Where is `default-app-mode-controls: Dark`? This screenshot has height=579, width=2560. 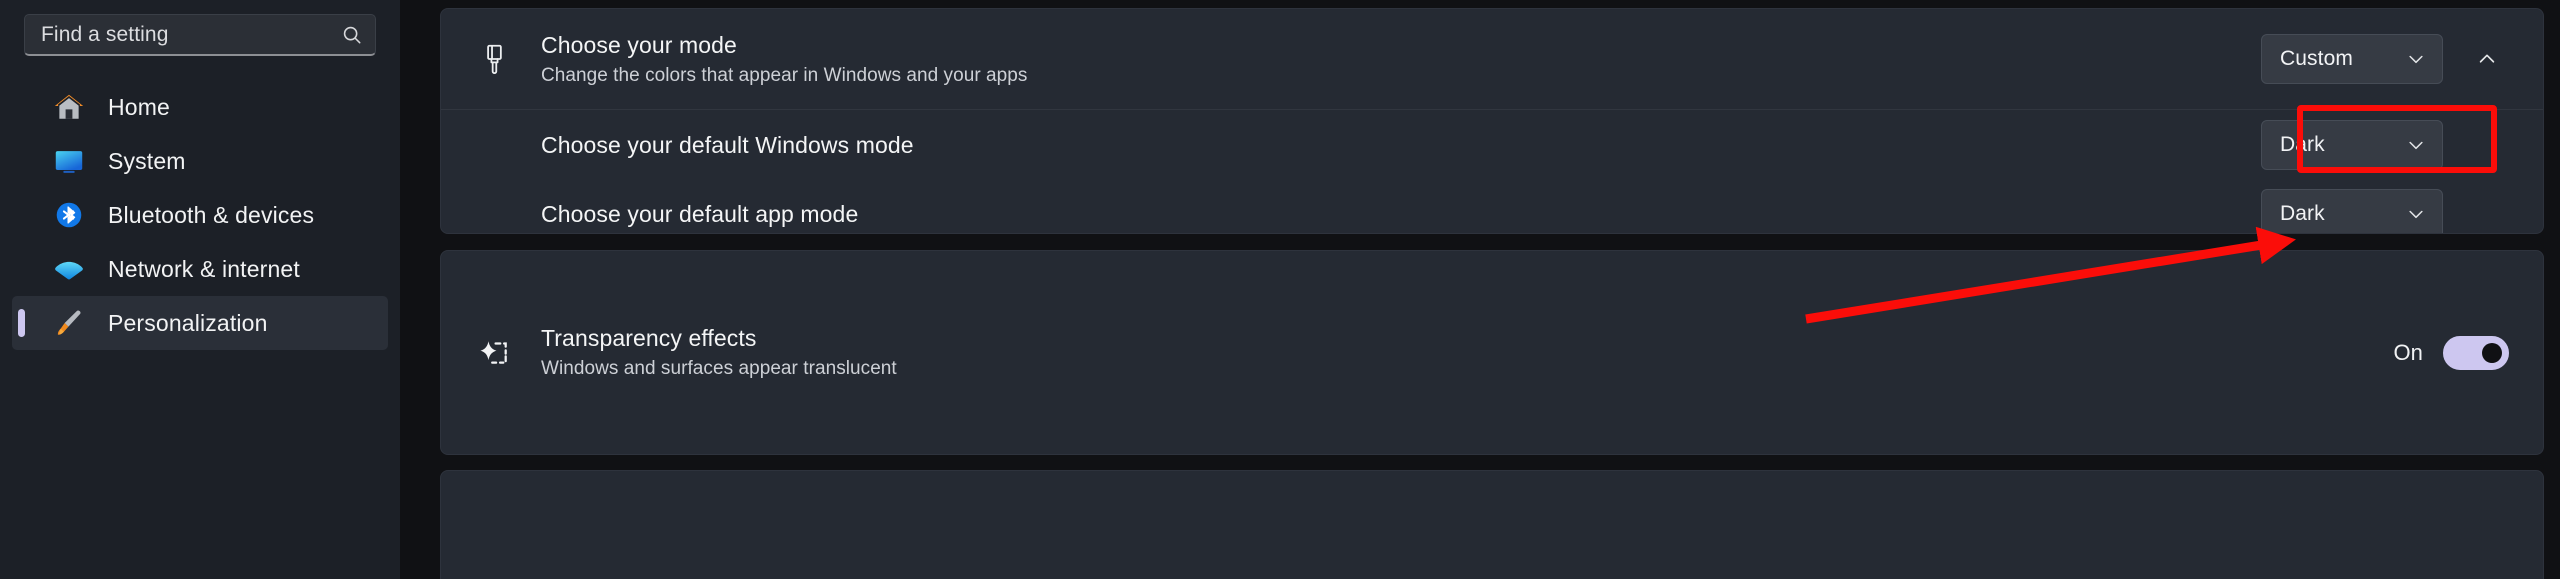
default-app-mode-controls: Dark is located at coordinates (2385, 211).